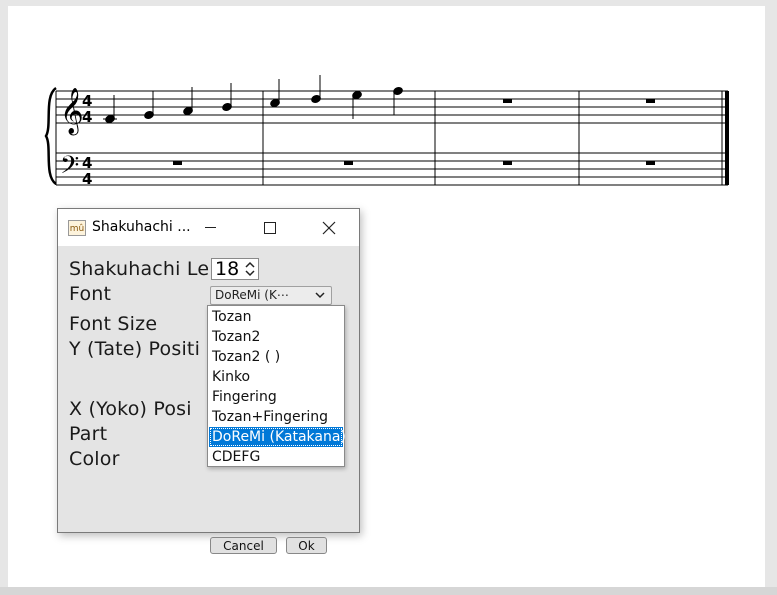 The width and height of the screenshot is (777, 595). I want to click on font-option-doremi-katakana: DoReMi (Katakana), so click(277, 437).